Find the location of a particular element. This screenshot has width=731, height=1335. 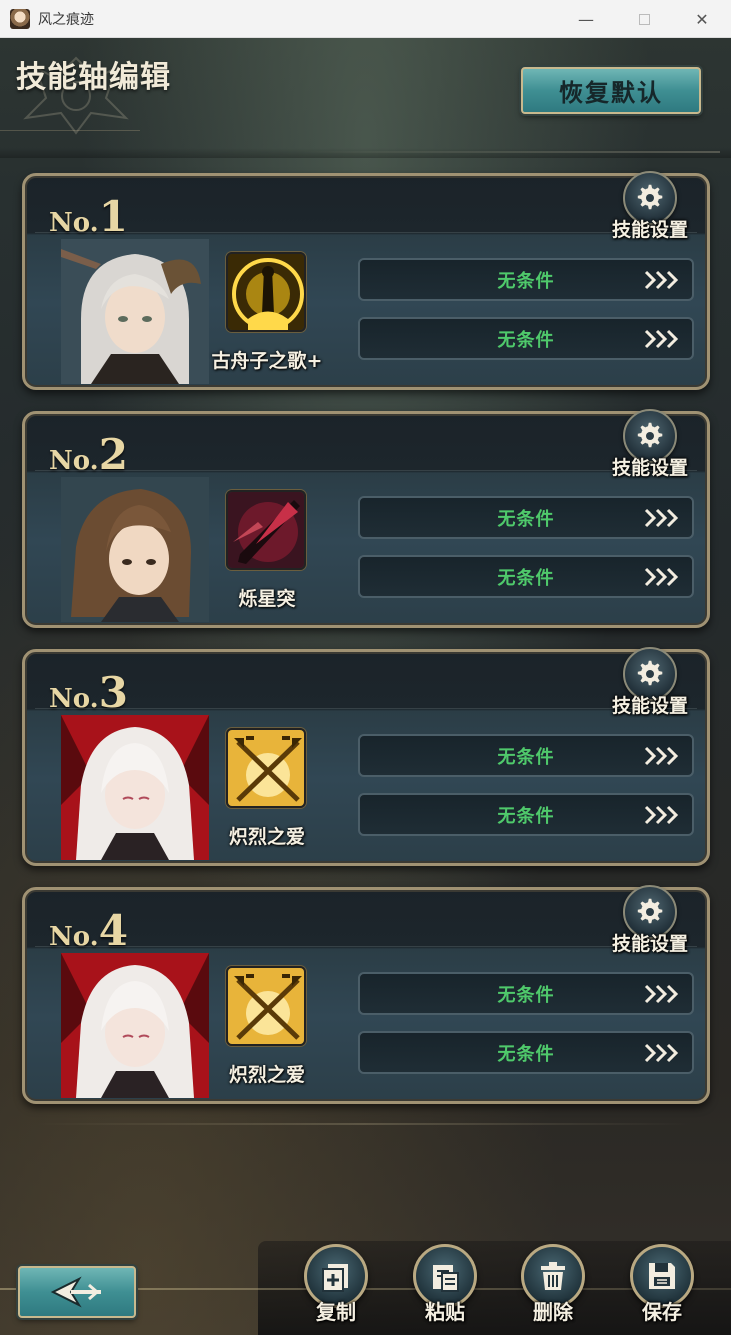

title-underline is located at coordinates (70, 130).